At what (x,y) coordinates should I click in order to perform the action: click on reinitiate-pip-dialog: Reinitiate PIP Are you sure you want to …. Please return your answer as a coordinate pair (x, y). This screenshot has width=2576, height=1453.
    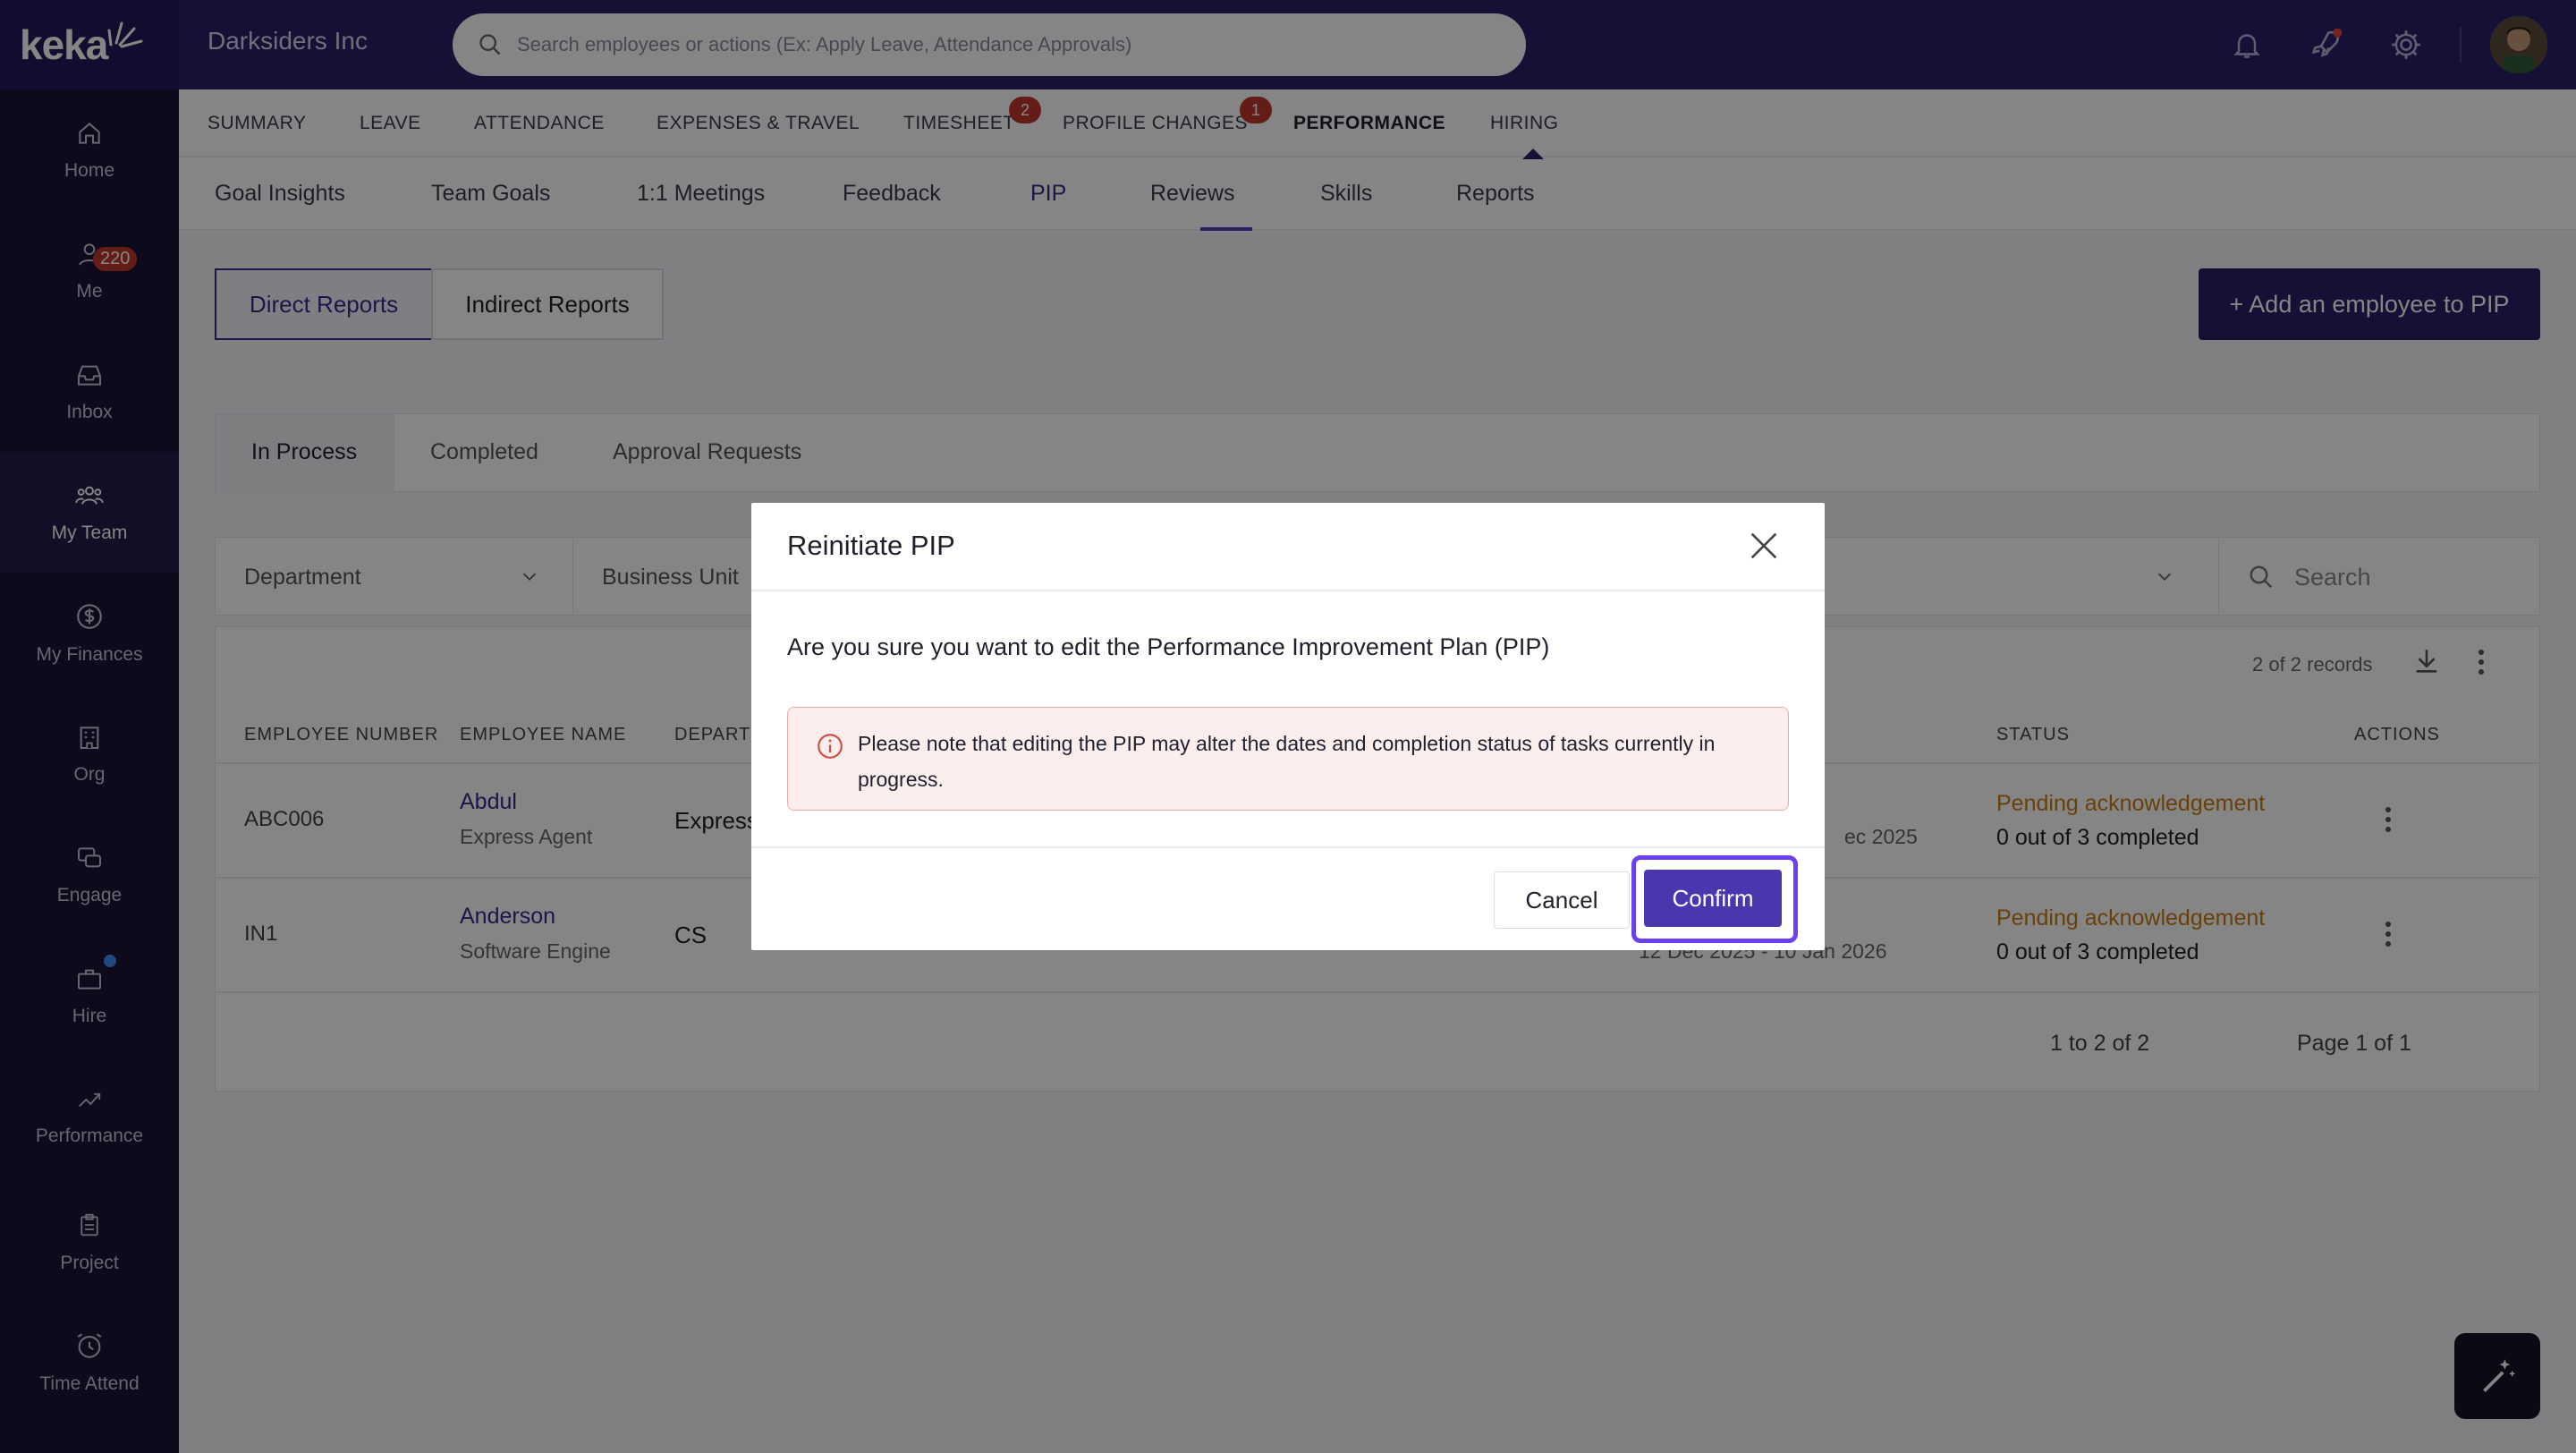
    Looking at the image, I should click on (1288, 726).